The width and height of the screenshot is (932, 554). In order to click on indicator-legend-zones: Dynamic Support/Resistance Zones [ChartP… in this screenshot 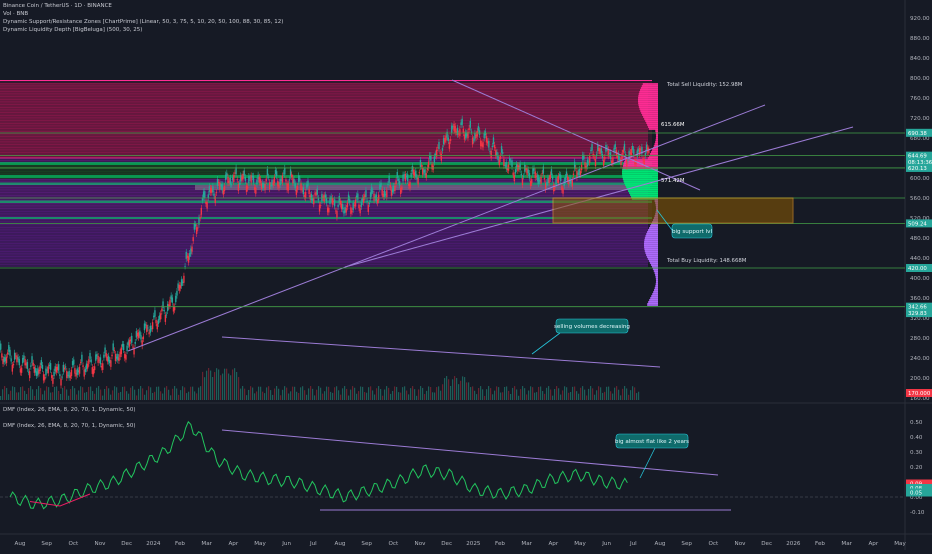, I will do `click(143, 22)`.